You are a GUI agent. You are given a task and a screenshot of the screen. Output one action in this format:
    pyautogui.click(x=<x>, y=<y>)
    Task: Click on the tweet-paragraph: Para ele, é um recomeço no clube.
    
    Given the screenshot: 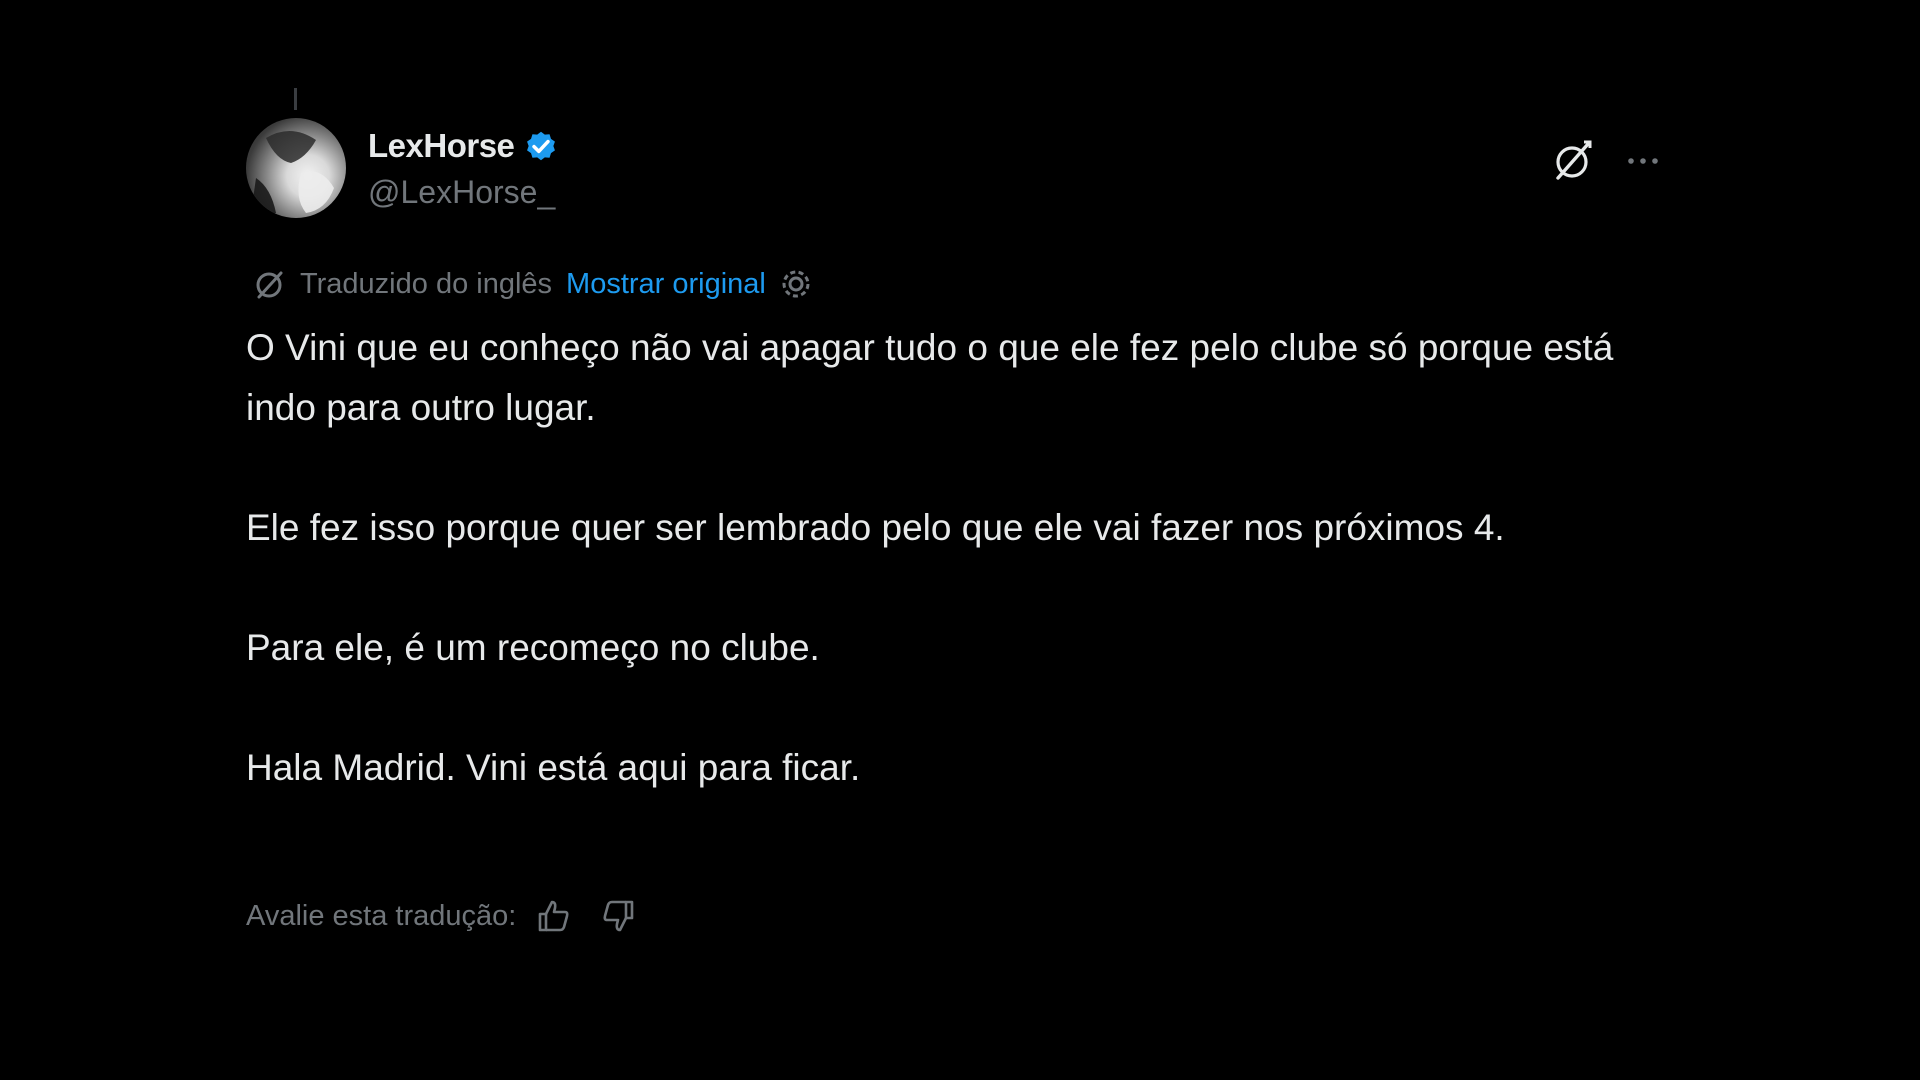 What is the action you would take?
    pyautogui.click(x=533, y=647)
    